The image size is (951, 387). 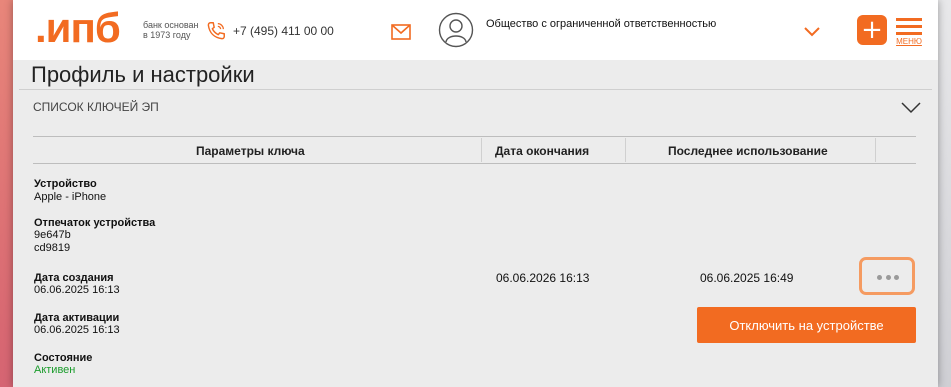 I want to click on section-title: СПИСОК КЛЮЧЕЙ ЭП, so click(x=96, y=107).